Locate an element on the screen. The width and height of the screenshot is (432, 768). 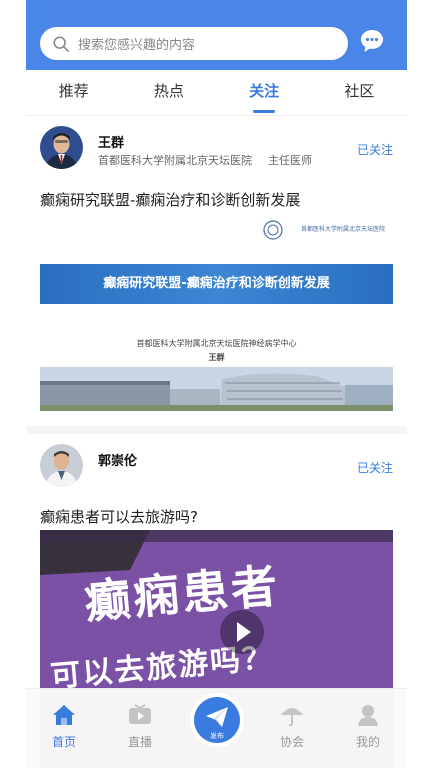
top-header: 搜索您感兴趣的内容 is located at coordinates (216, 35).